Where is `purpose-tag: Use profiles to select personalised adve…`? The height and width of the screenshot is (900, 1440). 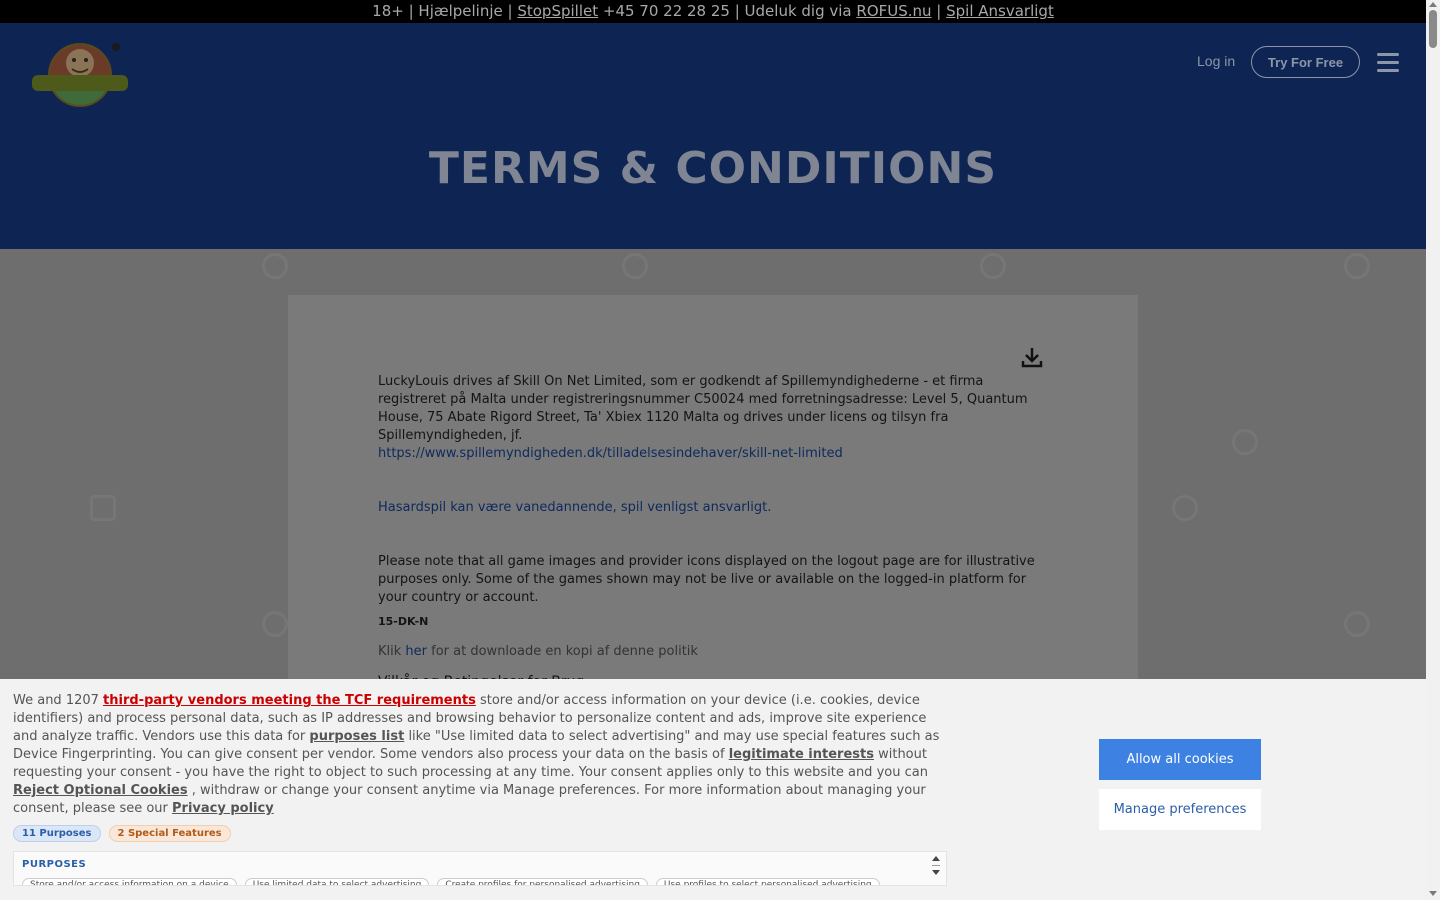 purpose-tag: Use profiles to select personalised adve… is located at coordinates (767, 881).